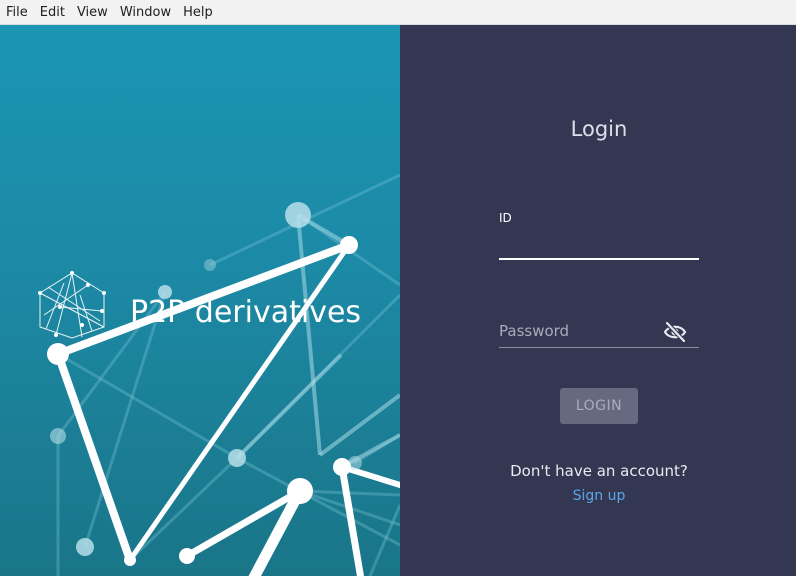 The image size is (796, 576). I want to click on id-field: ID, so click(599, 232).